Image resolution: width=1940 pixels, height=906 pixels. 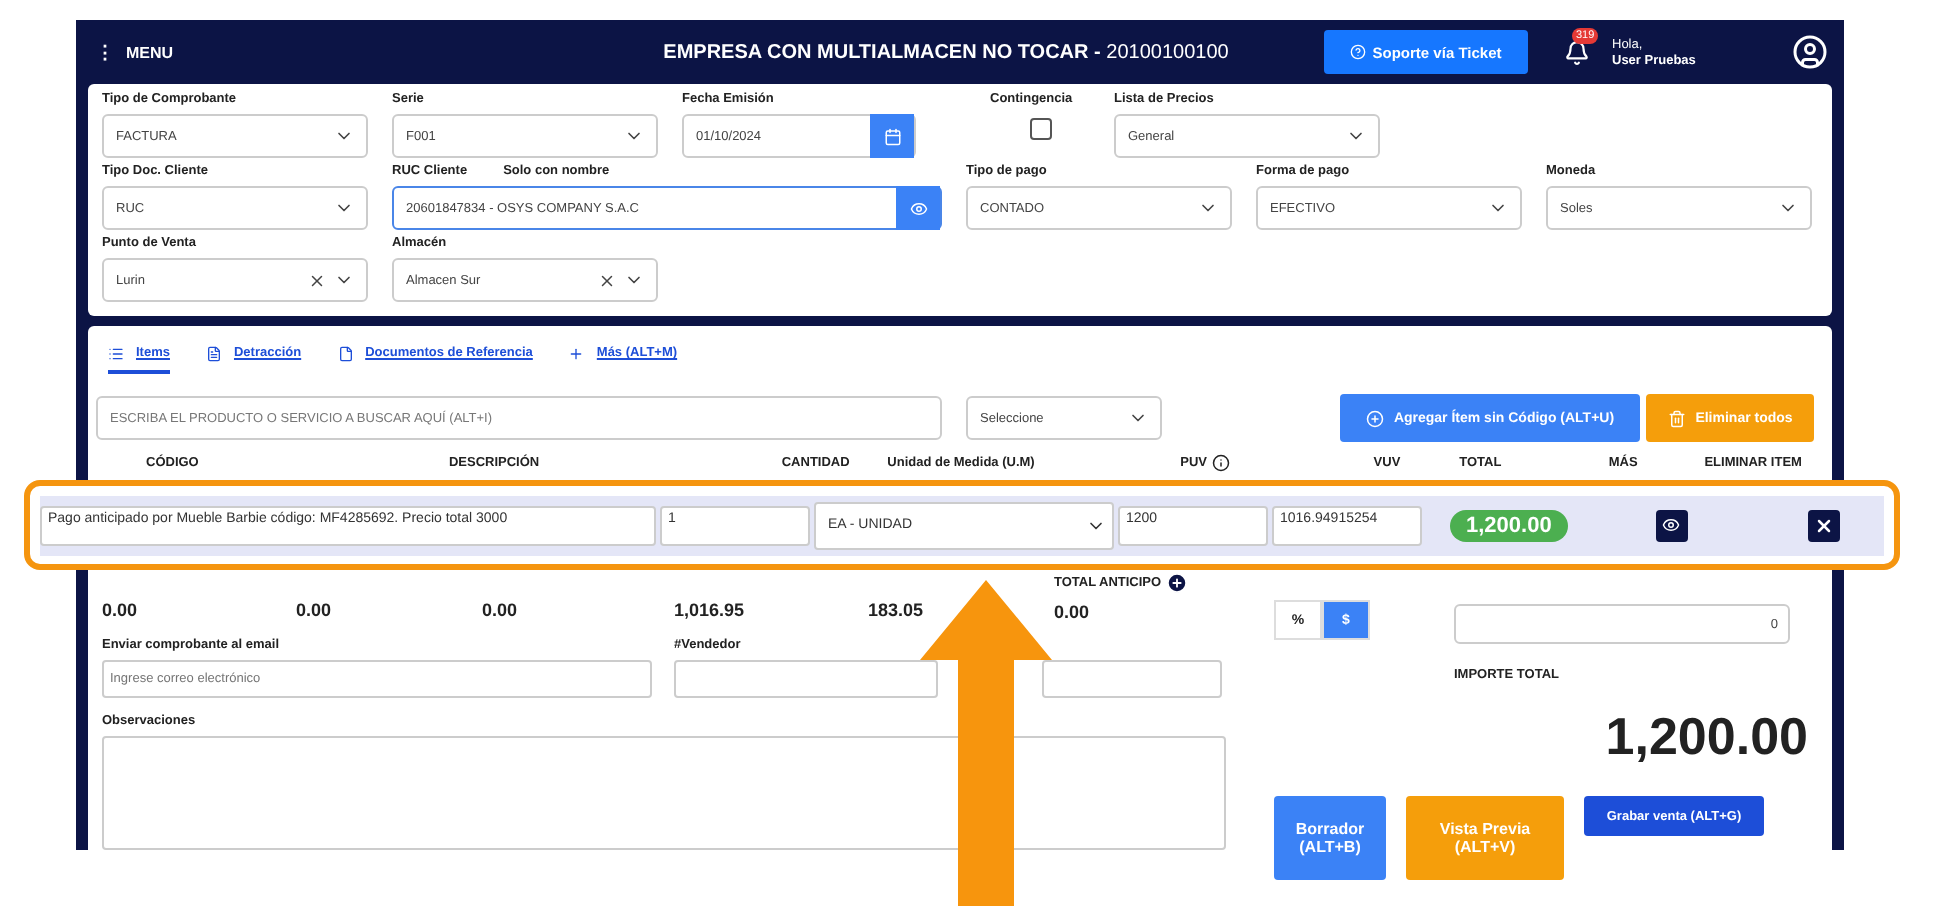 I want to click on info-icon, so click(x=1220, y=463).